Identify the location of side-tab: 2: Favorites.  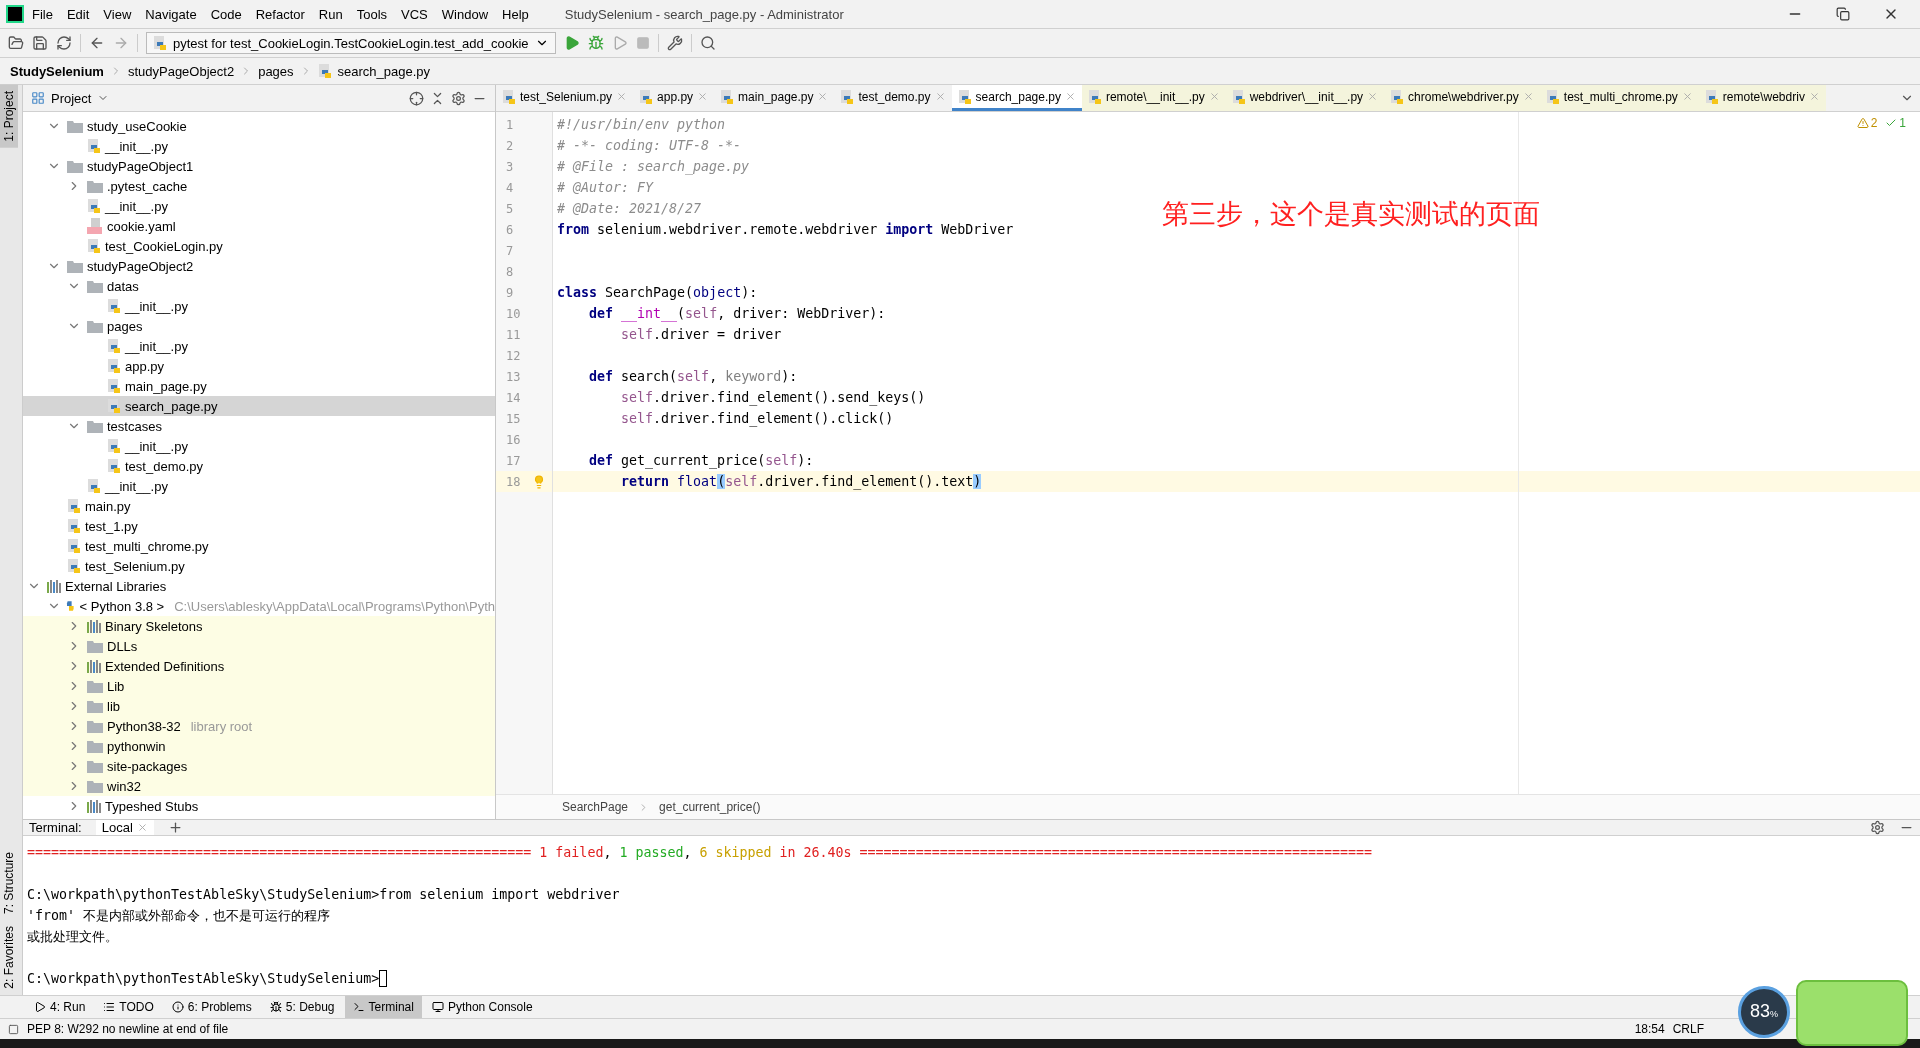
(9, 957).